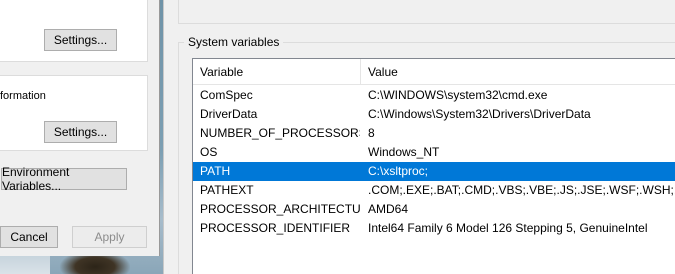 Image resolution: width=675 pixels, height=274 pixels. I want to click on table-row-selected: PATH C:\xsltproc;, so click(434, 171).